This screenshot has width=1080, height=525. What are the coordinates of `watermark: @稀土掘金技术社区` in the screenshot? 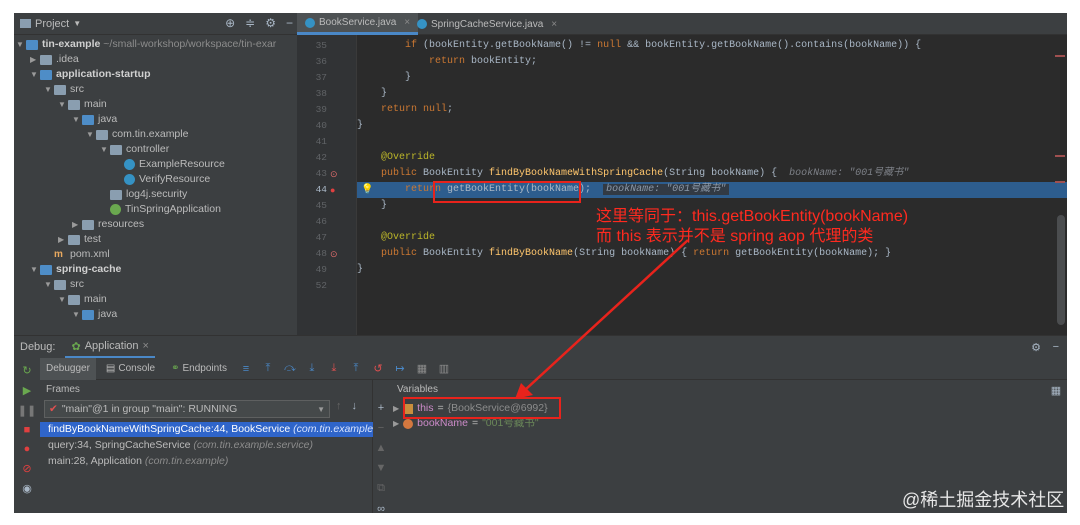 It's located at (983, 500).